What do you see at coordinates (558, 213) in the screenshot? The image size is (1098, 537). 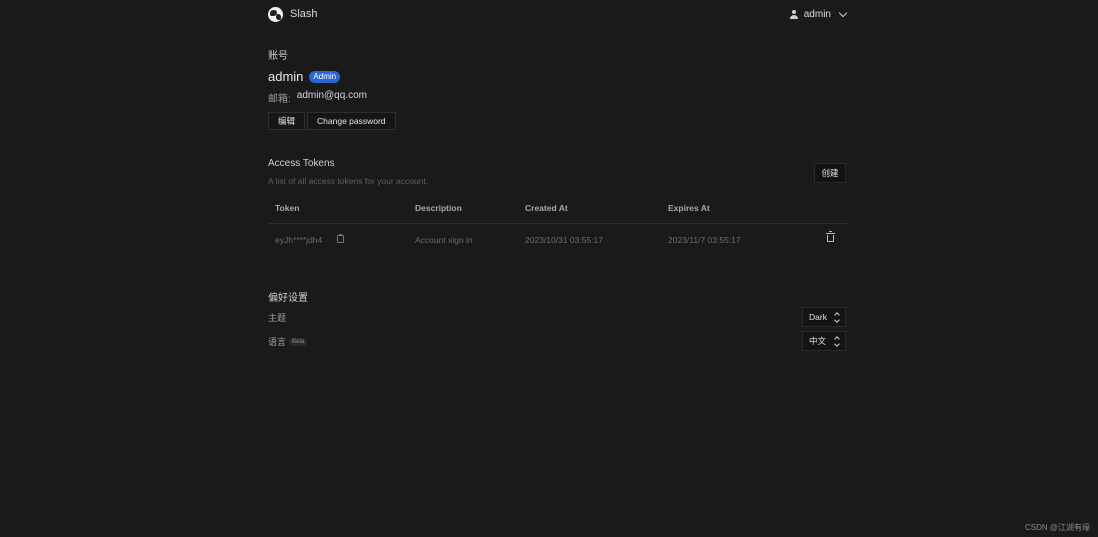 I see `tokens-table-header: Token Description Created At Expires At` at bounding box center [558, 213].